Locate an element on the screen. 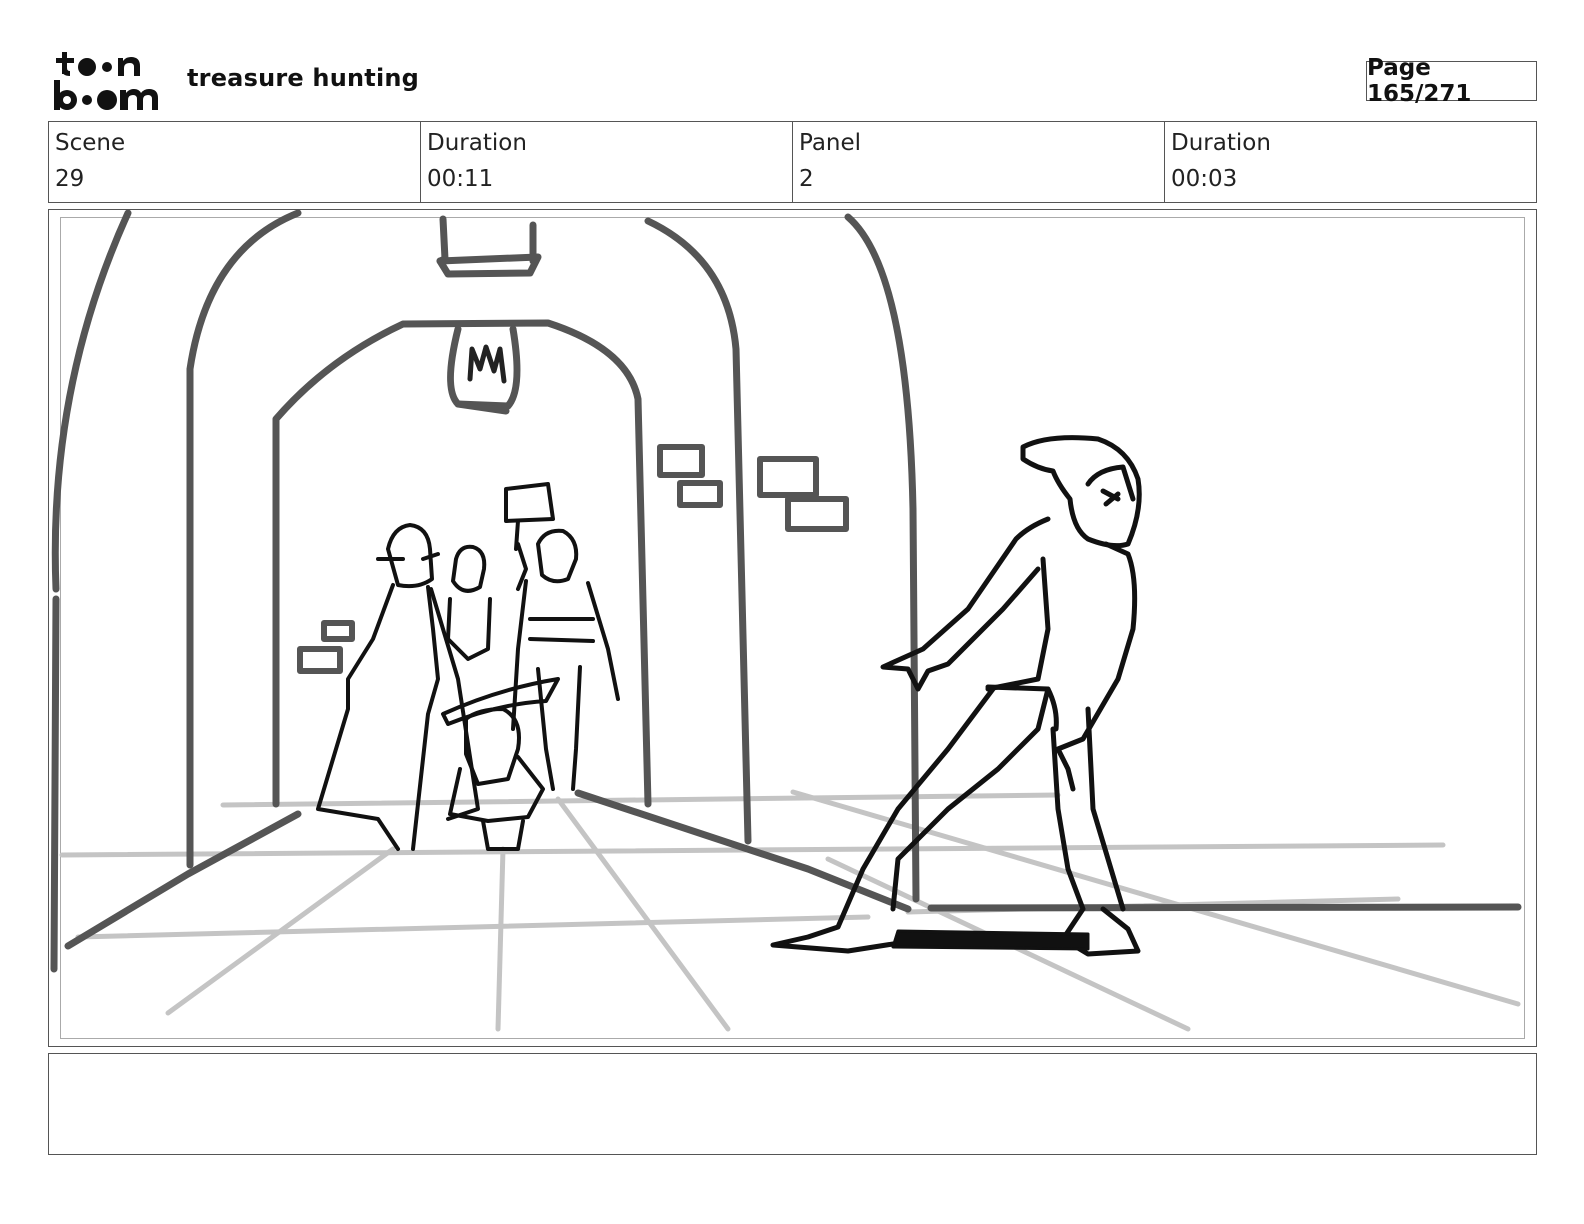  info-label: Panel is located at coordinates (830, 143).